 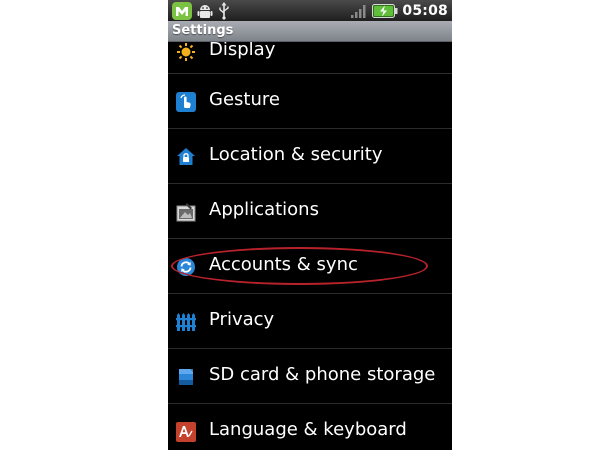 I want to click on settings-item-label: Gesture, so click(x=244, y=99).